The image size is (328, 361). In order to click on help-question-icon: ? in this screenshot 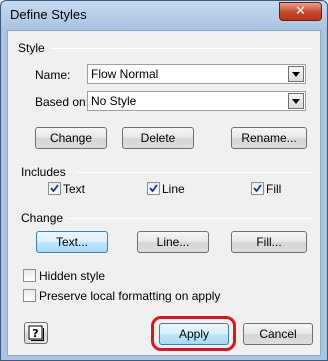, I will do `click(36, 333)`.